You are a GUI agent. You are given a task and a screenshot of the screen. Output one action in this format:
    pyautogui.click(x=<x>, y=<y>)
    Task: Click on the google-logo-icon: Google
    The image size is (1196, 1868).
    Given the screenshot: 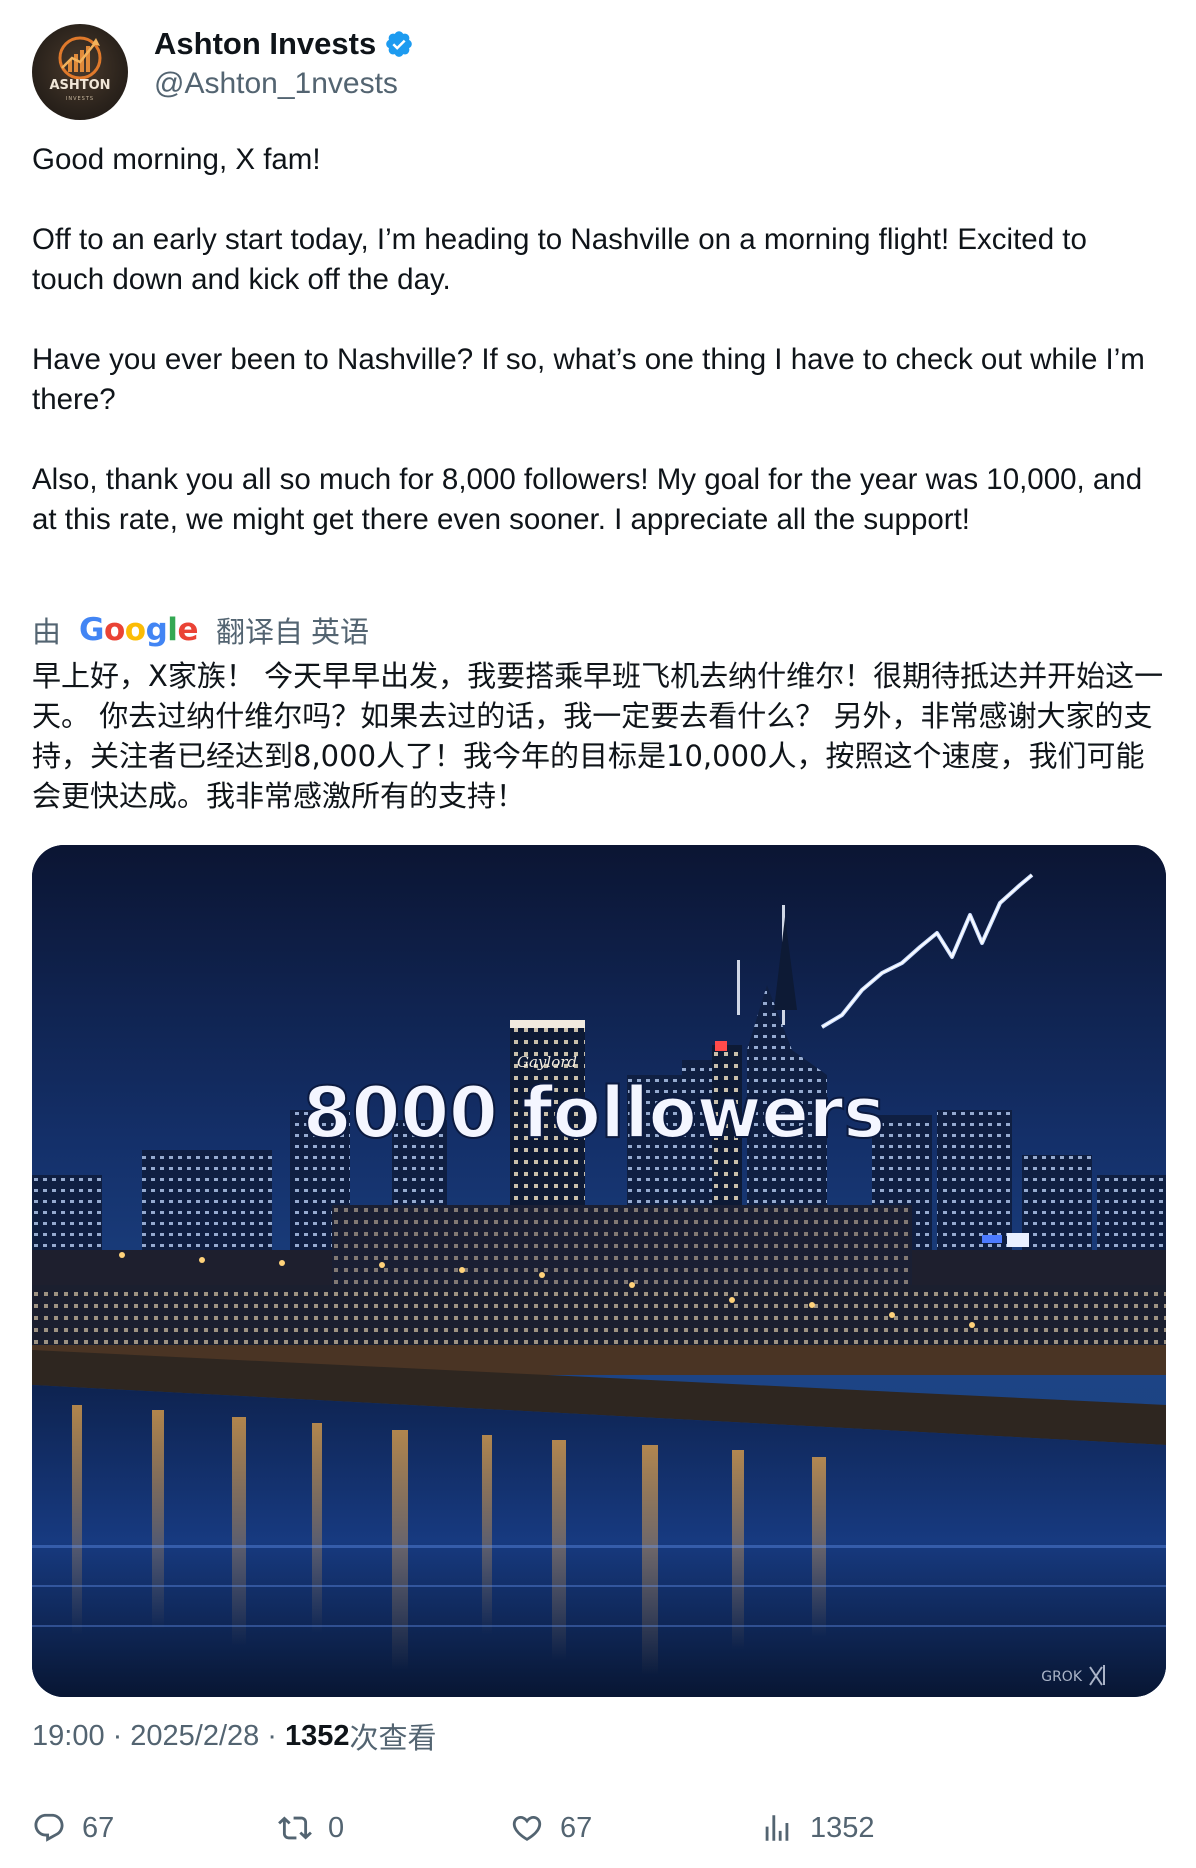 What is the action you would take?
    pyautogui.click(x=138, y=630)
    